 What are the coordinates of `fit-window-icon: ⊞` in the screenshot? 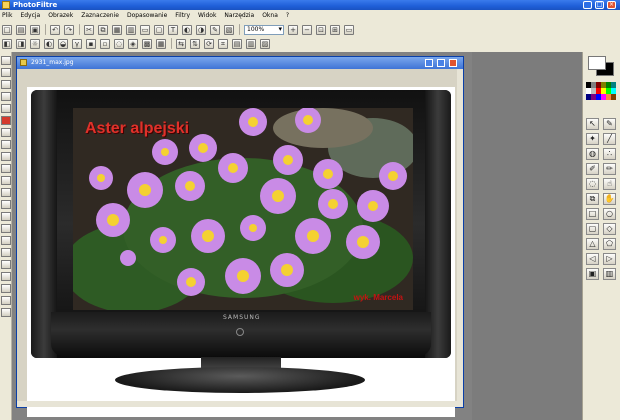 It's located at (335, 29).